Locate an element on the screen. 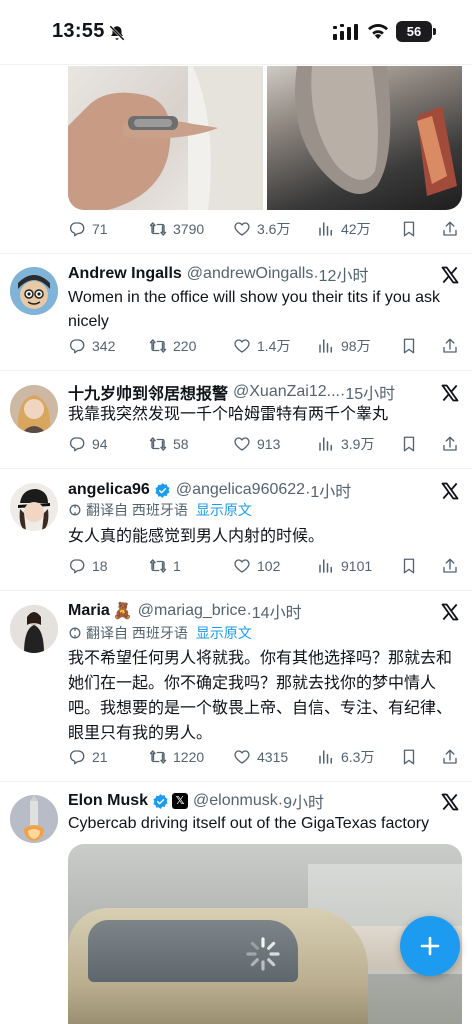  reply-count: 71 is located at coordinates (100, 229).